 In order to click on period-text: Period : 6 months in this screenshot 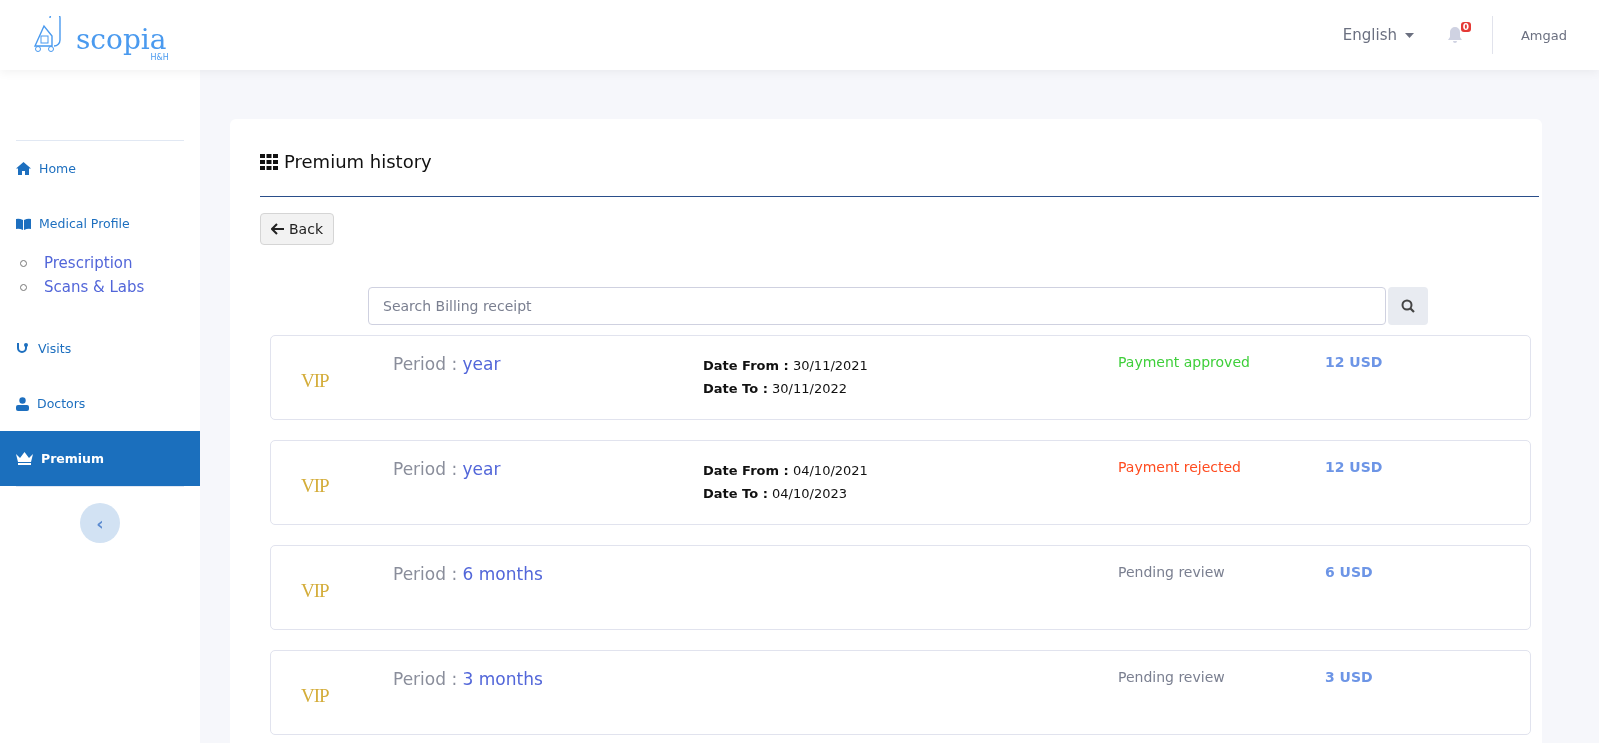, I will do `click(468, 574)`.